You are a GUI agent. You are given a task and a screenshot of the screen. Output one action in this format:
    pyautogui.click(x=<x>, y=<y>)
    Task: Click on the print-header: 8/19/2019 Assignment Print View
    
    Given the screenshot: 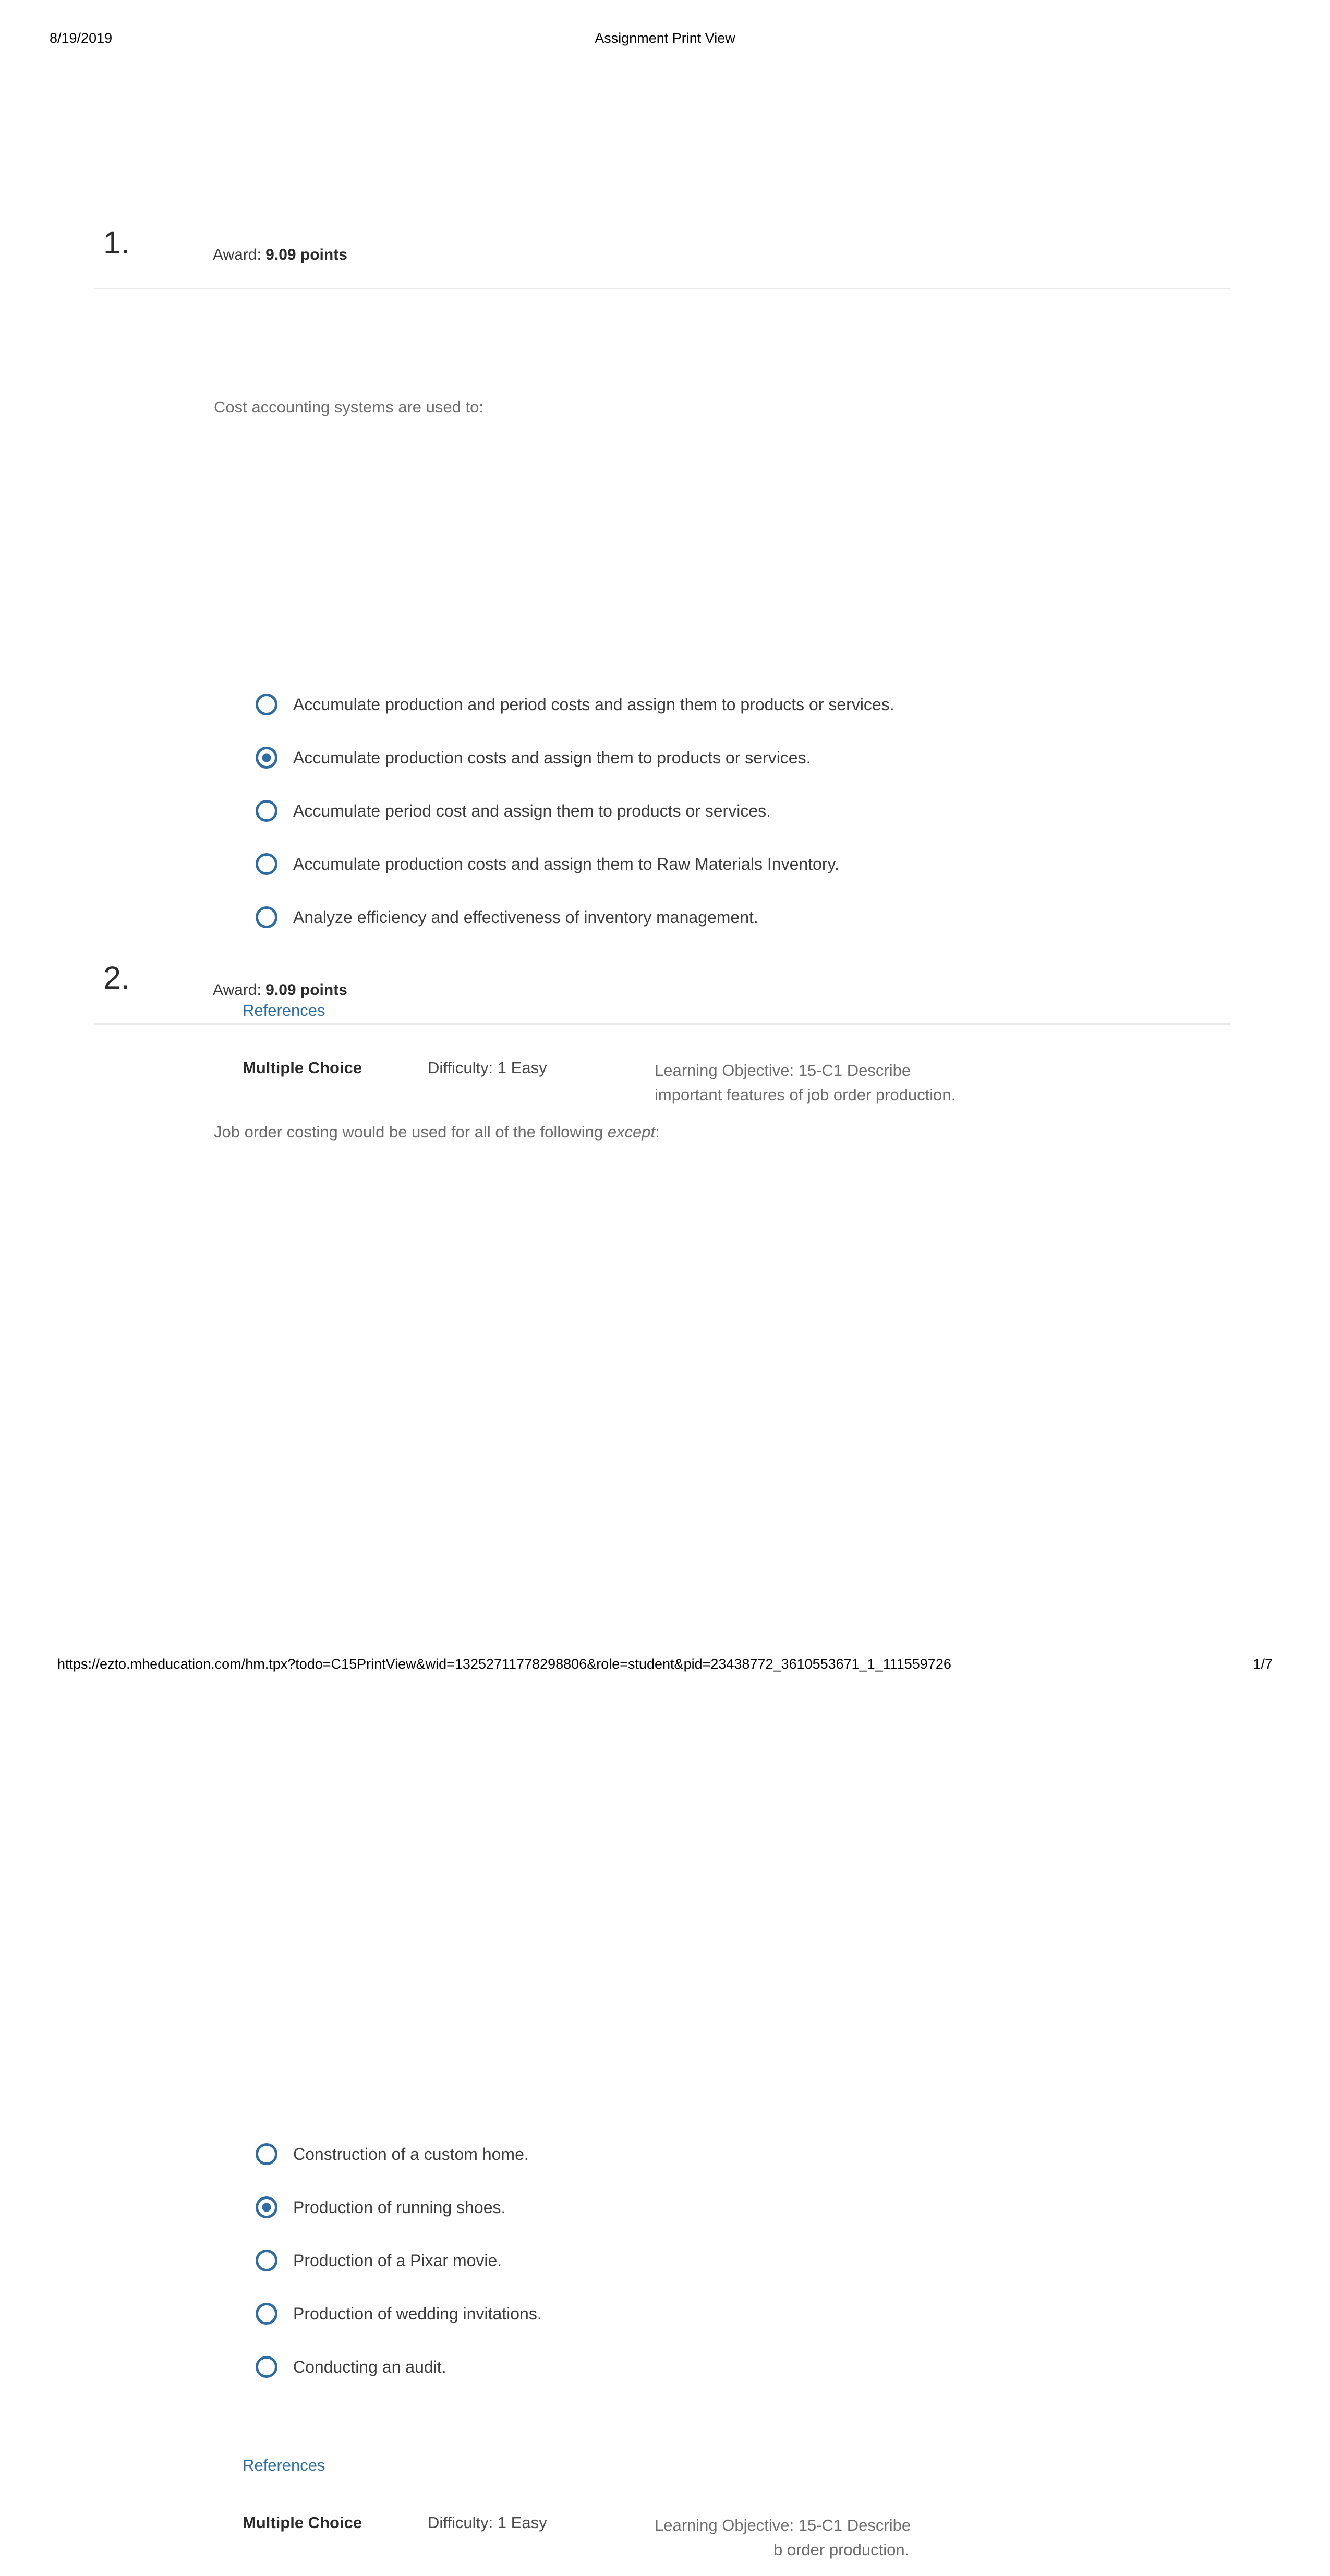 What is the action you would take?
    pyautogui.click(x=665, y=40)
    